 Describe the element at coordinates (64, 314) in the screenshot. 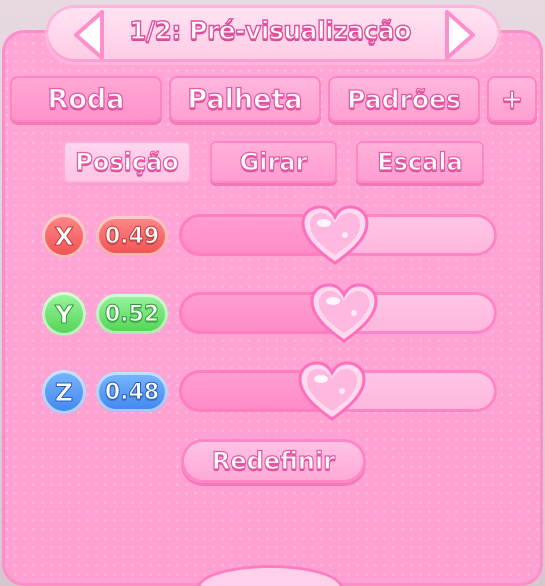

I see `axis-y-badge: Y` at that location.